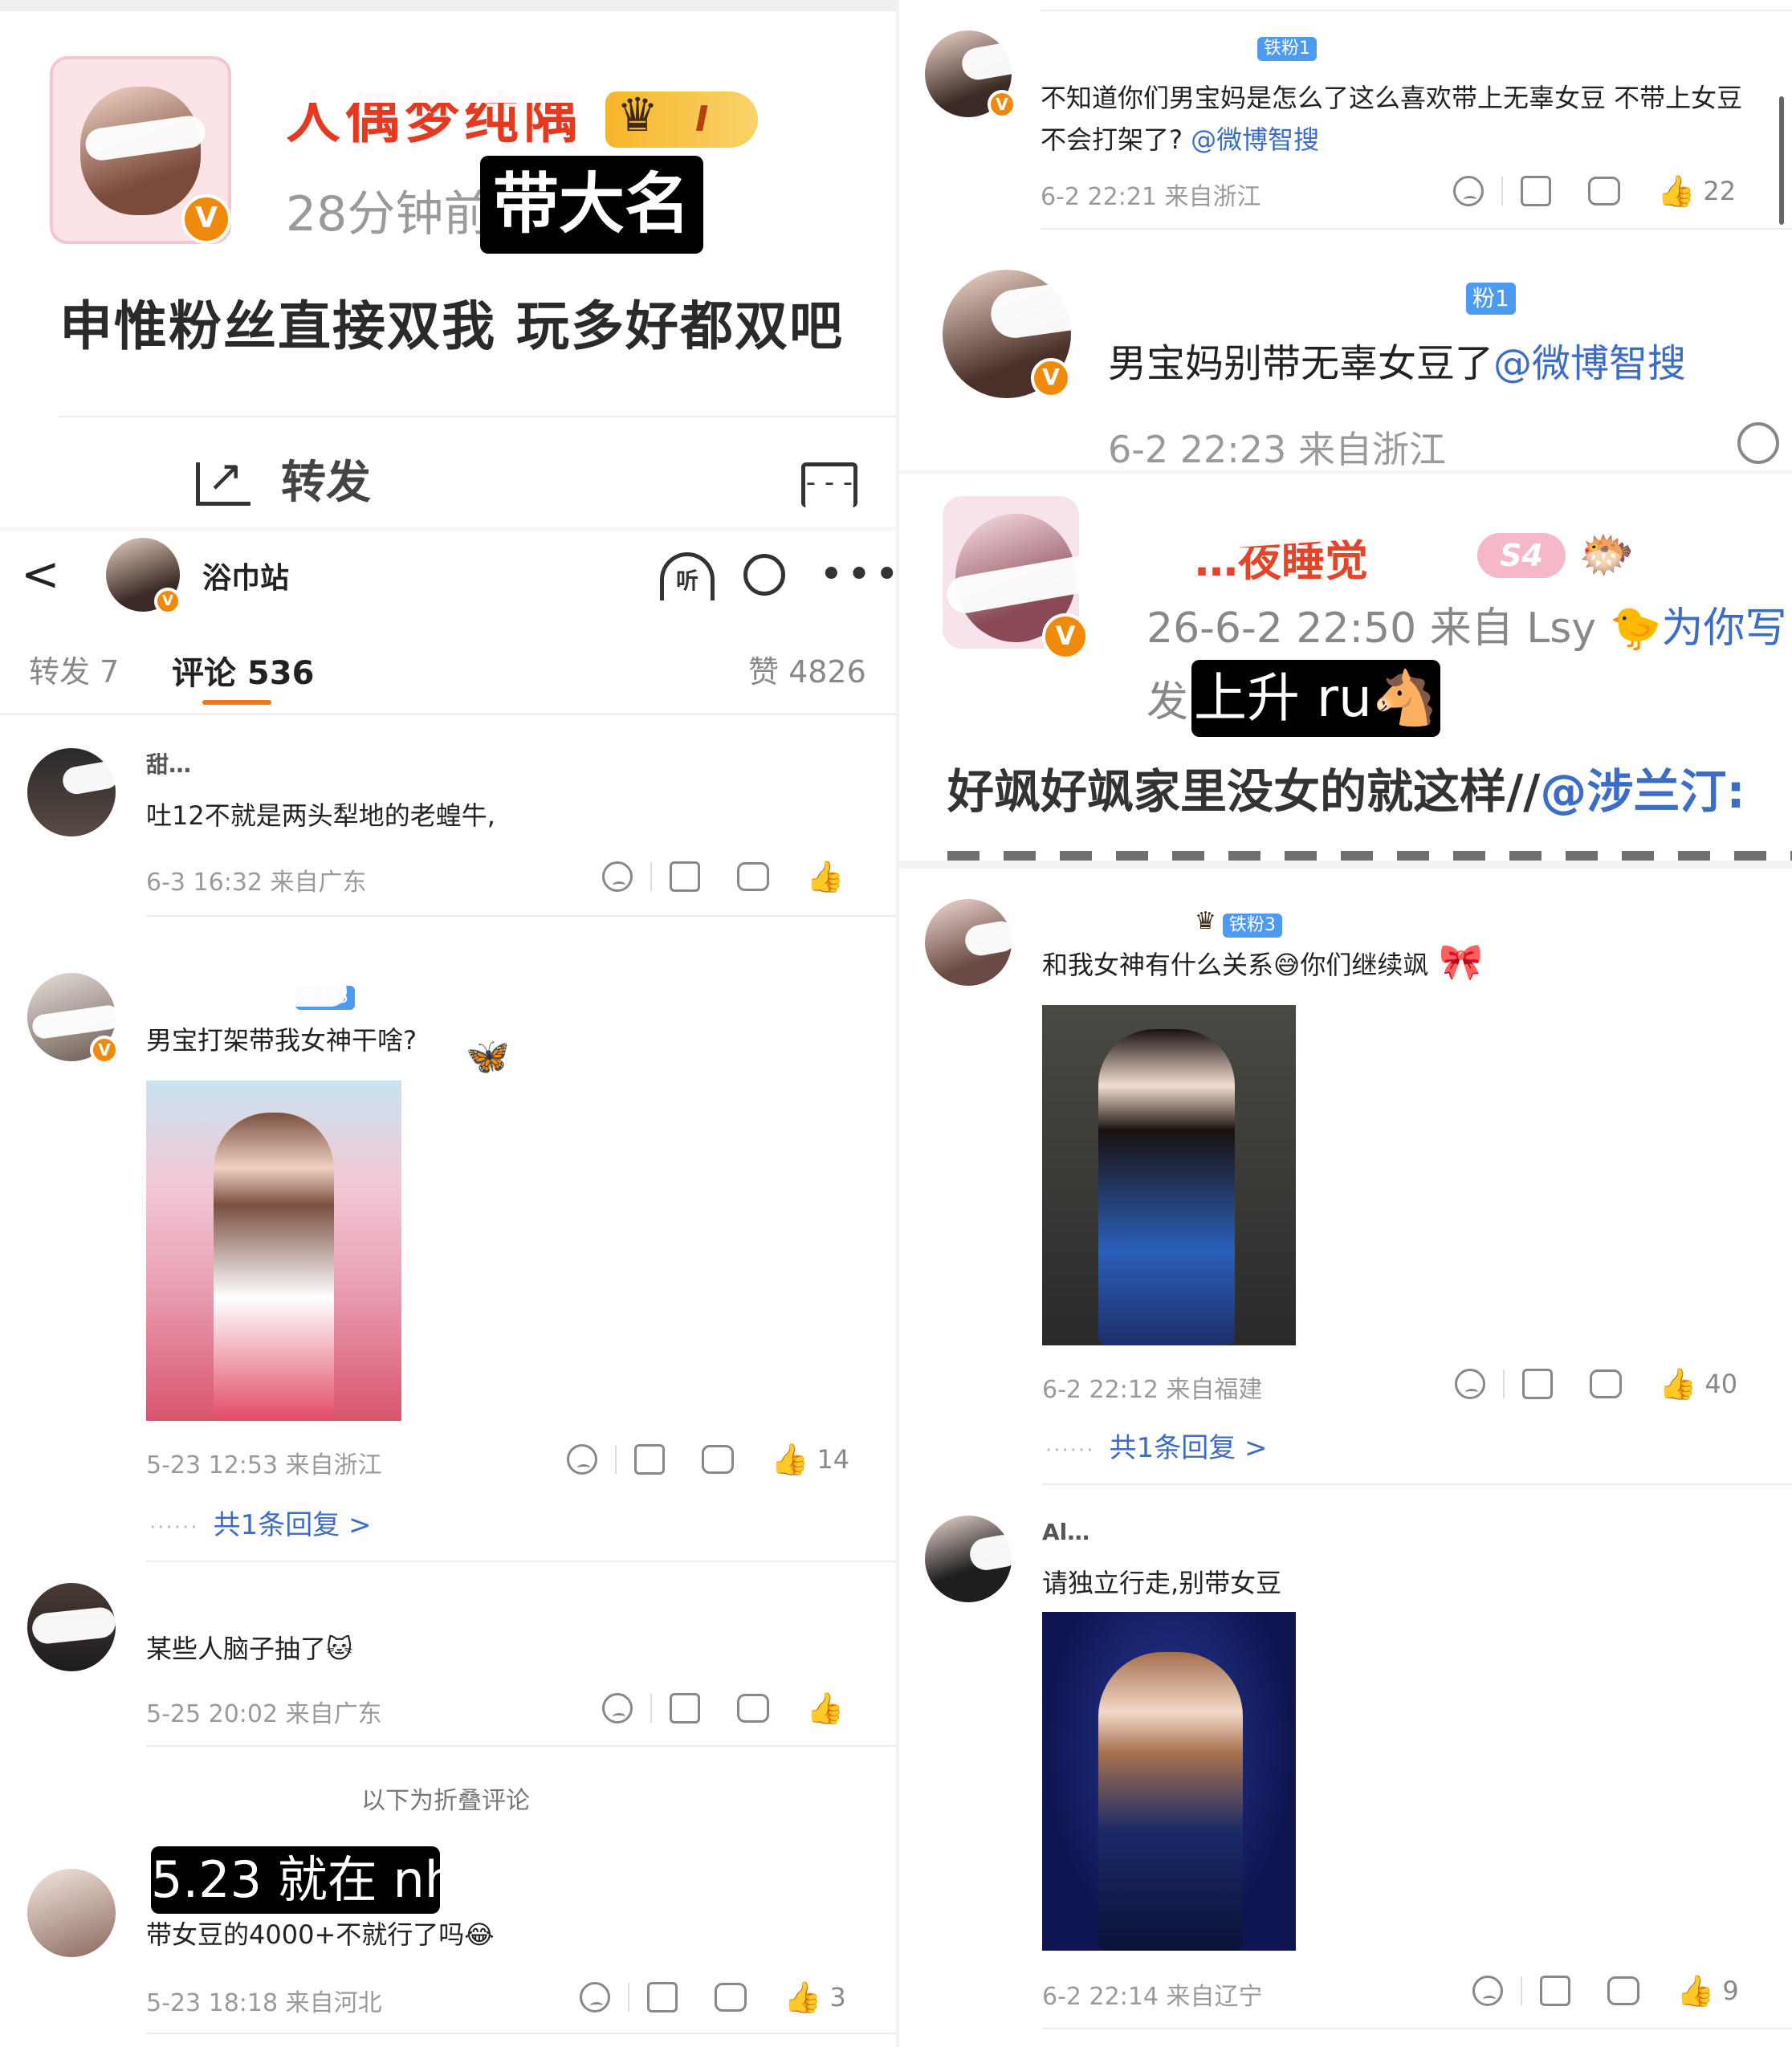 Image resolution: width=1792 pixels, height=2047 pixels. Describe the element at coordinates (445, 1798) in the screenshot. I see `folded-comments-label: 以下为折叠评论` at that location.